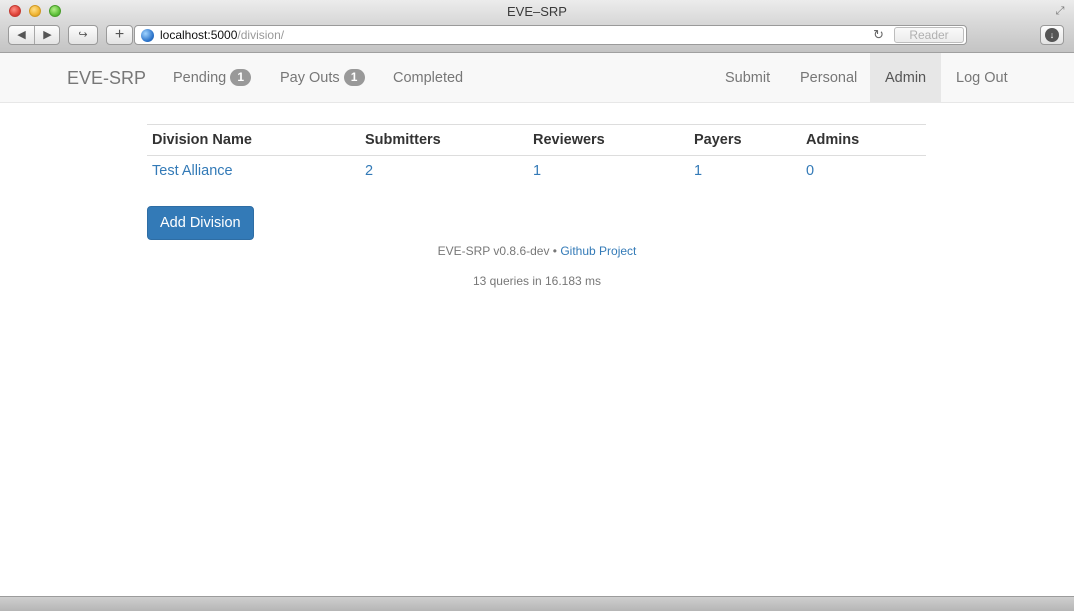  I want to click on downloads-button: ↓, so click(1052, 35).